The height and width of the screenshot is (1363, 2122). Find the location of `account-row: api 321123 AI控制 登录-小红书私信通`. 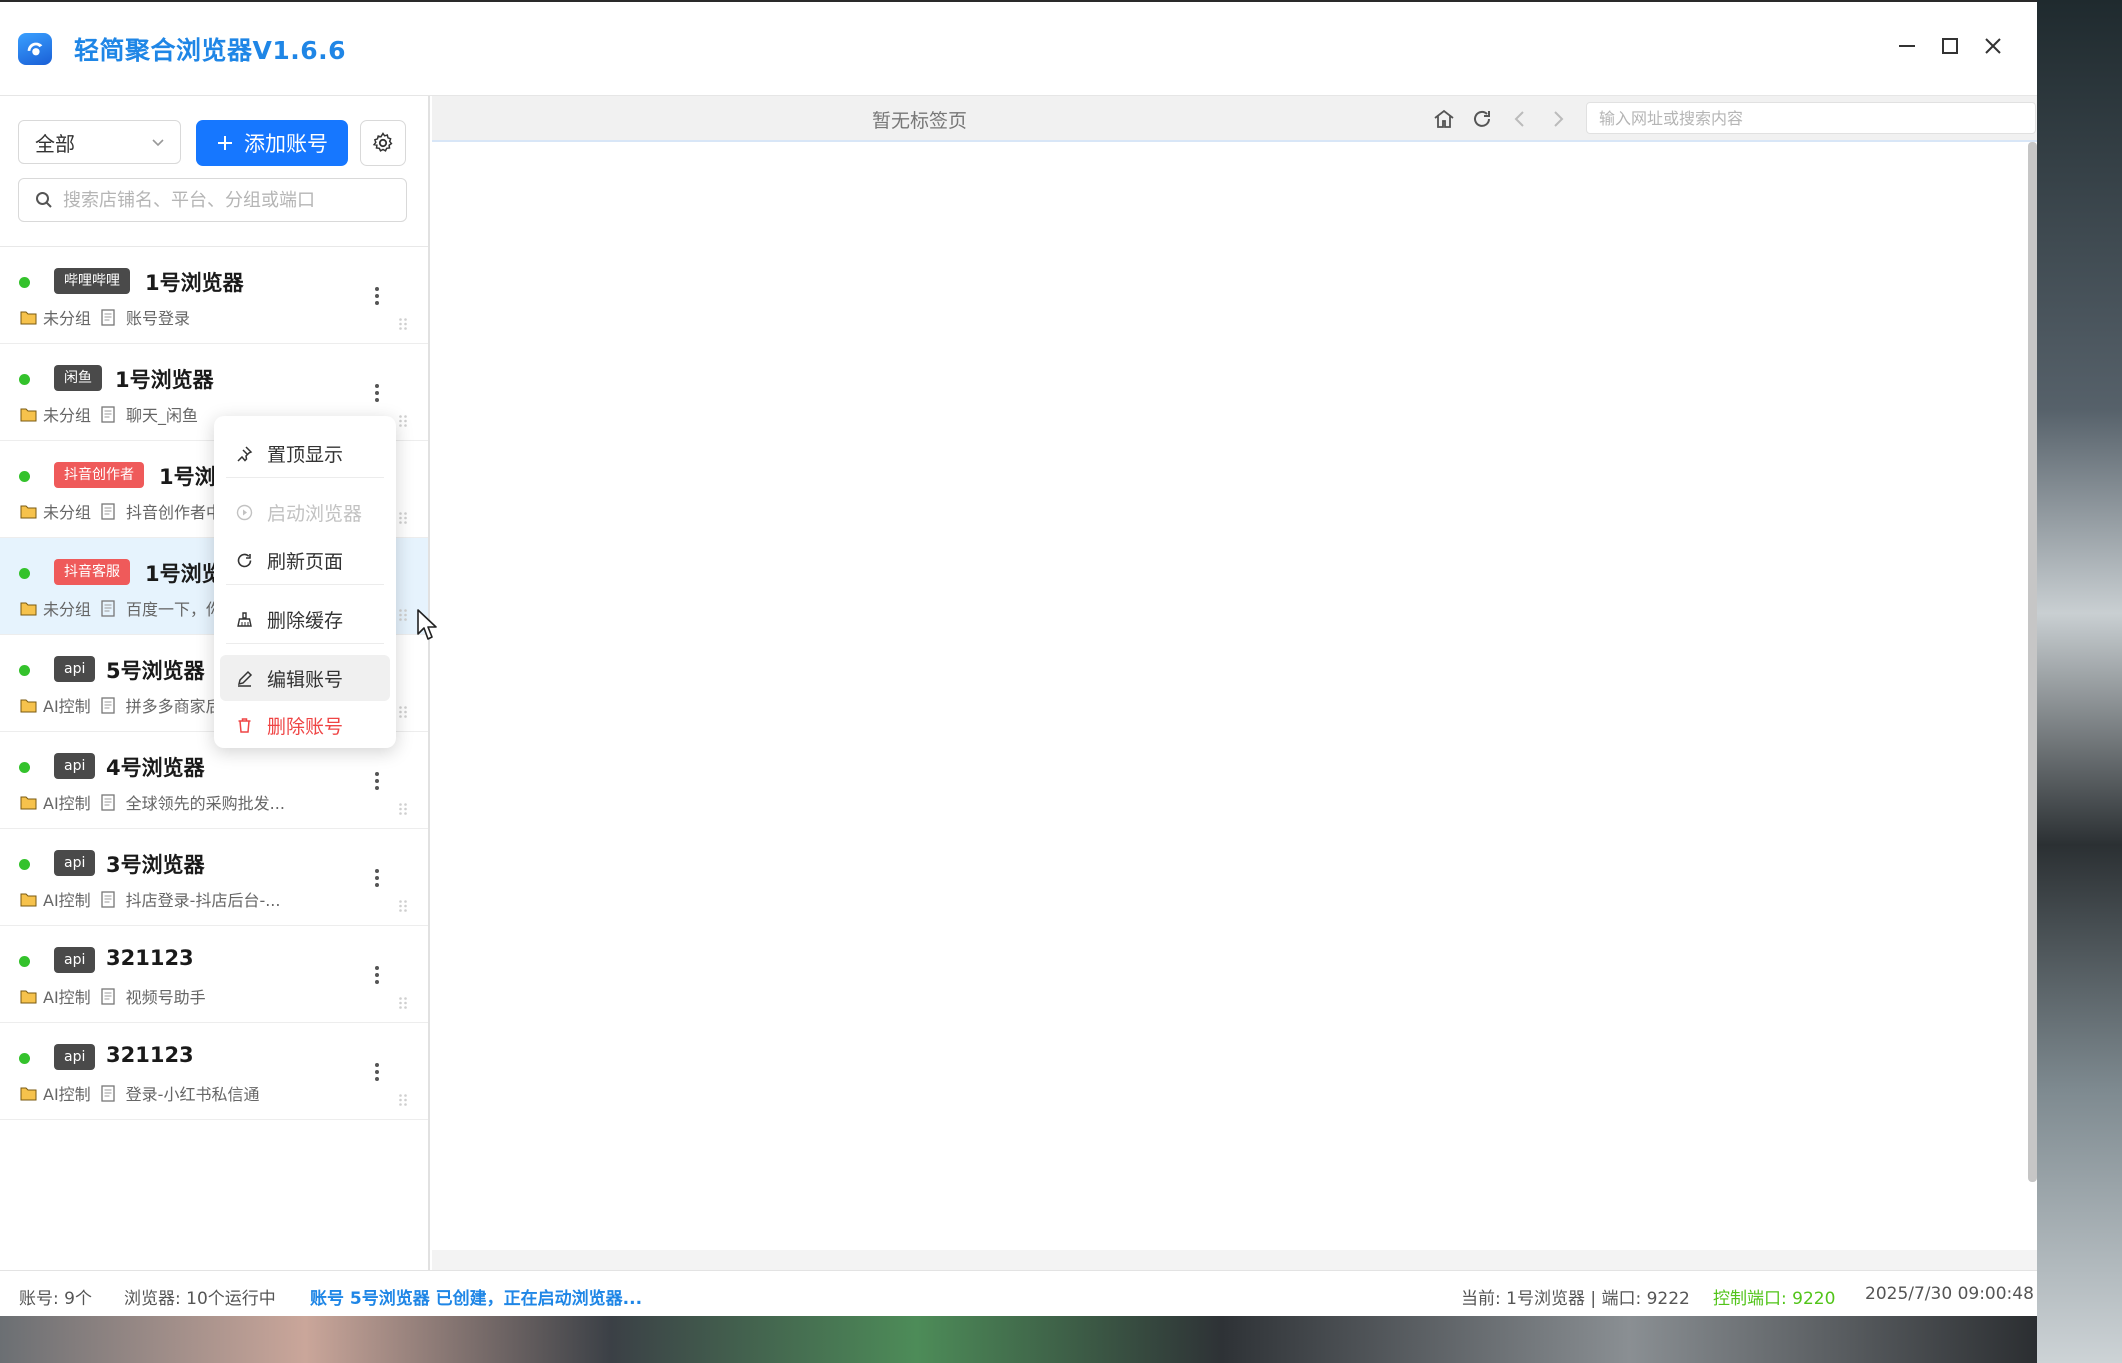

account-row: api 321123 AI控制 登录-小红书私信通 is located at coordinates (214, 1071).